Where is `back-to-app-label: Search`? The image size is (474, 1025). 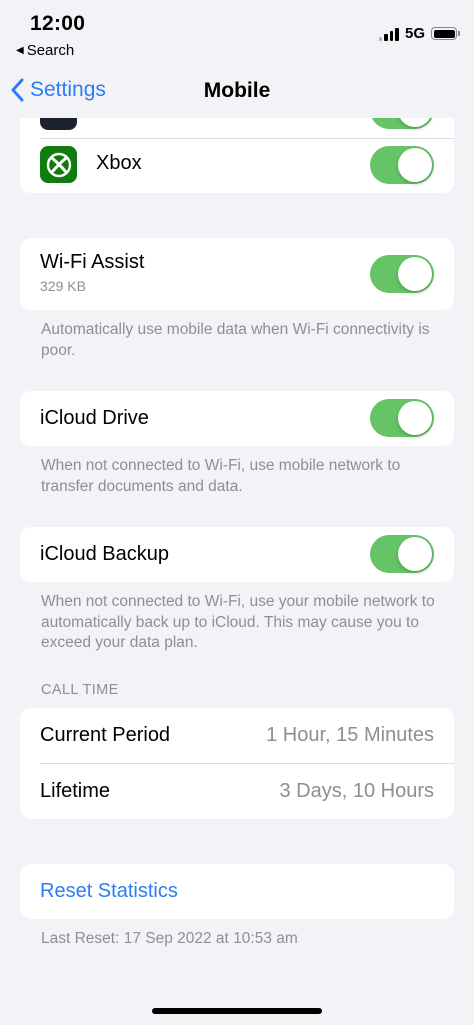 back-to-app-label: Search is located at coordinates (50, 50).